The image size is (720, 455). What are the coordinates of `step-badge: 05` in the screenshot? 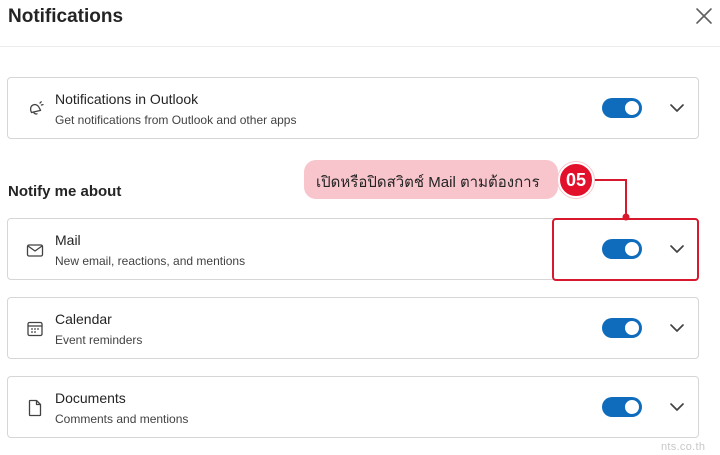 It's located at (576, 180).